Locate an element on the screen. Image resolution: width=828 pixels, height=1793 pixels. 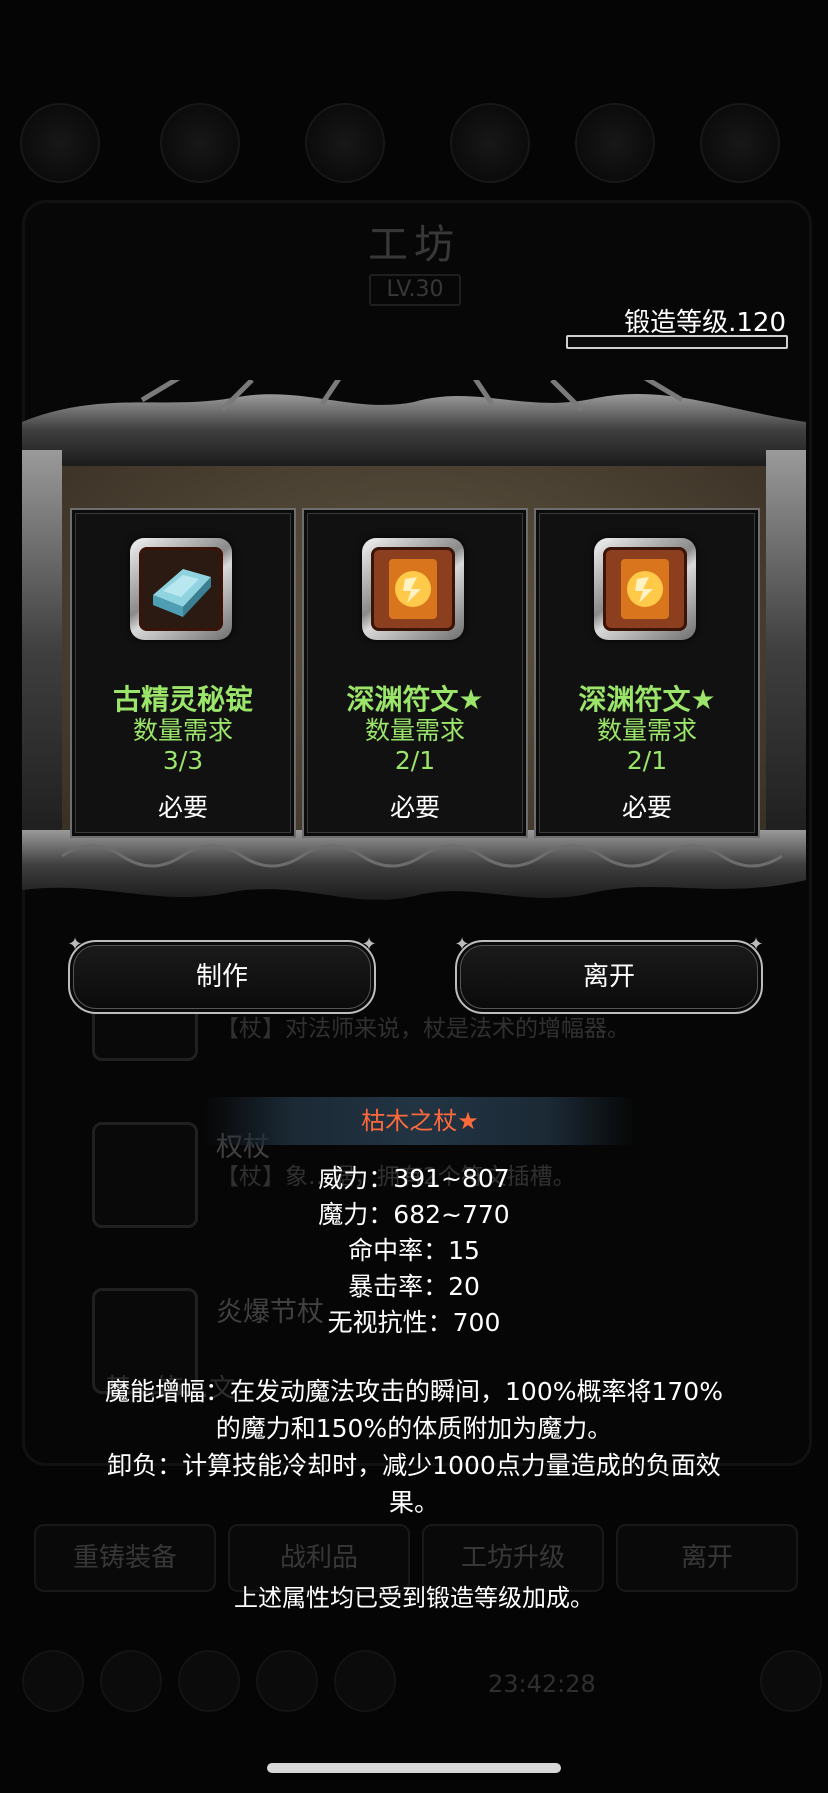
workshop-title: 工坊 is located at coordinates (414, 245).